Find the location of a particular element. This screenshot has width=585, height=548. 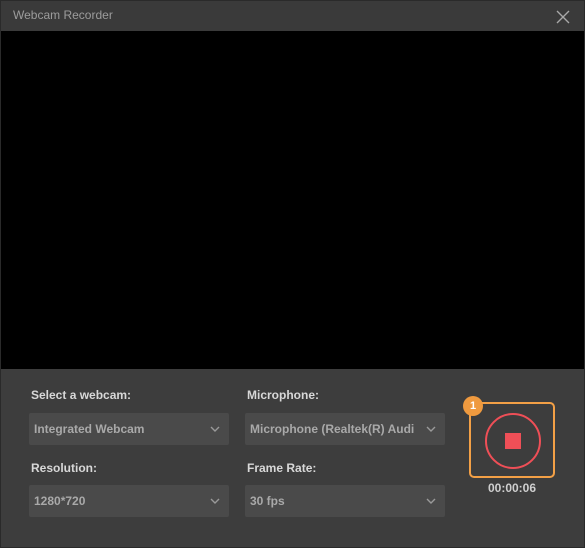

window-title: Webcam Recorder is located at coordinates (63, 15).